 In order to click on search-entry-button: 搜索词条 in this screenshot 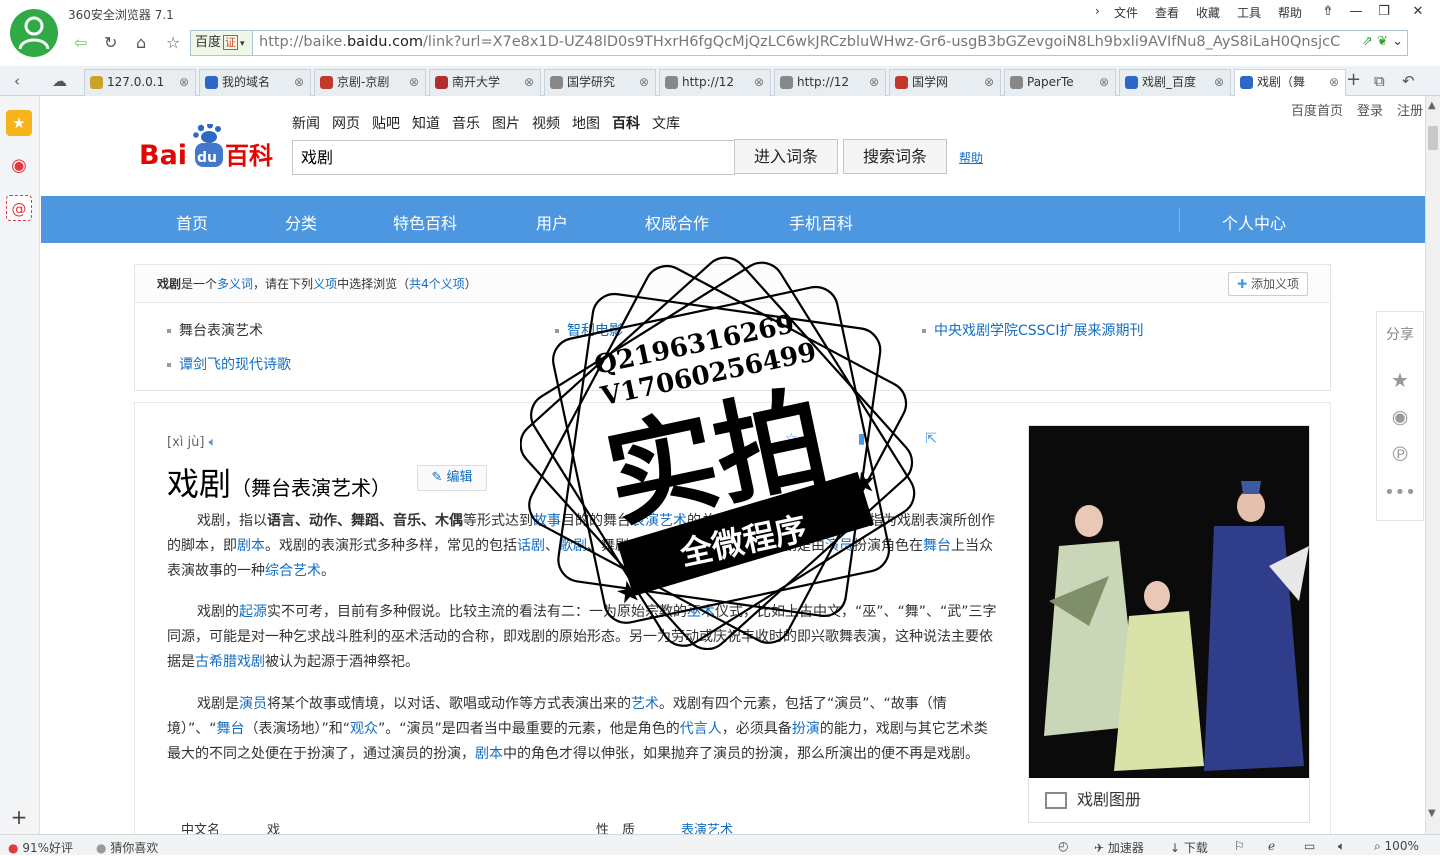, I will do `click(895, 156)`.